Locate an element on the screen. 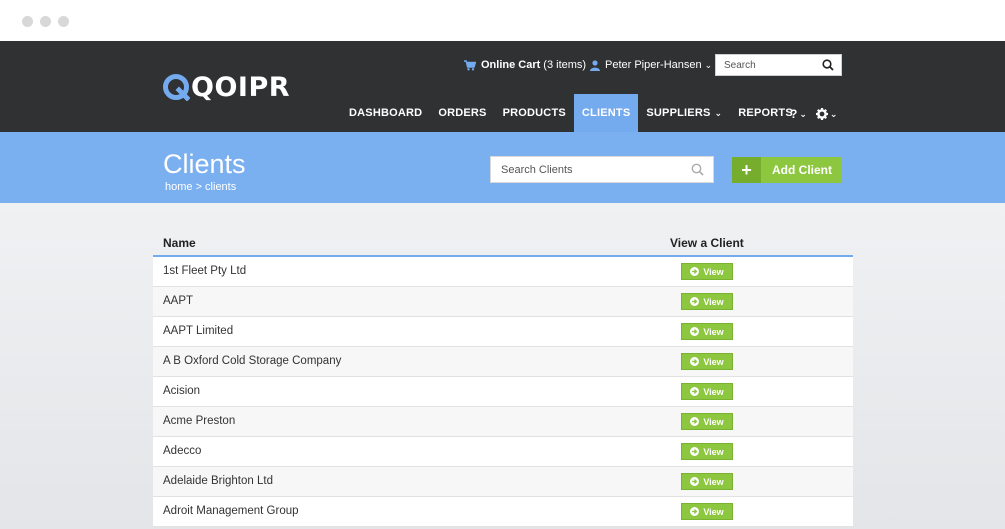 The height and width of the screenshot is (529, 1005). table-header: Name View a Client is located at coordinates (503, 243).